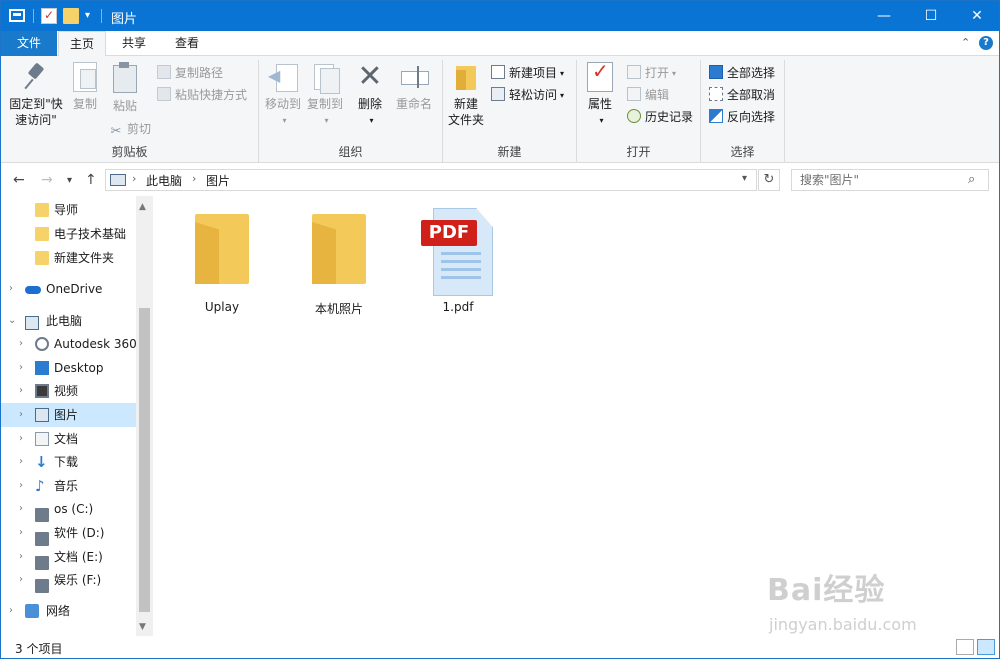  Describe the element at coordinates (125, 88) in the screenshot. I see `paste-button: 粘贴` at that location.